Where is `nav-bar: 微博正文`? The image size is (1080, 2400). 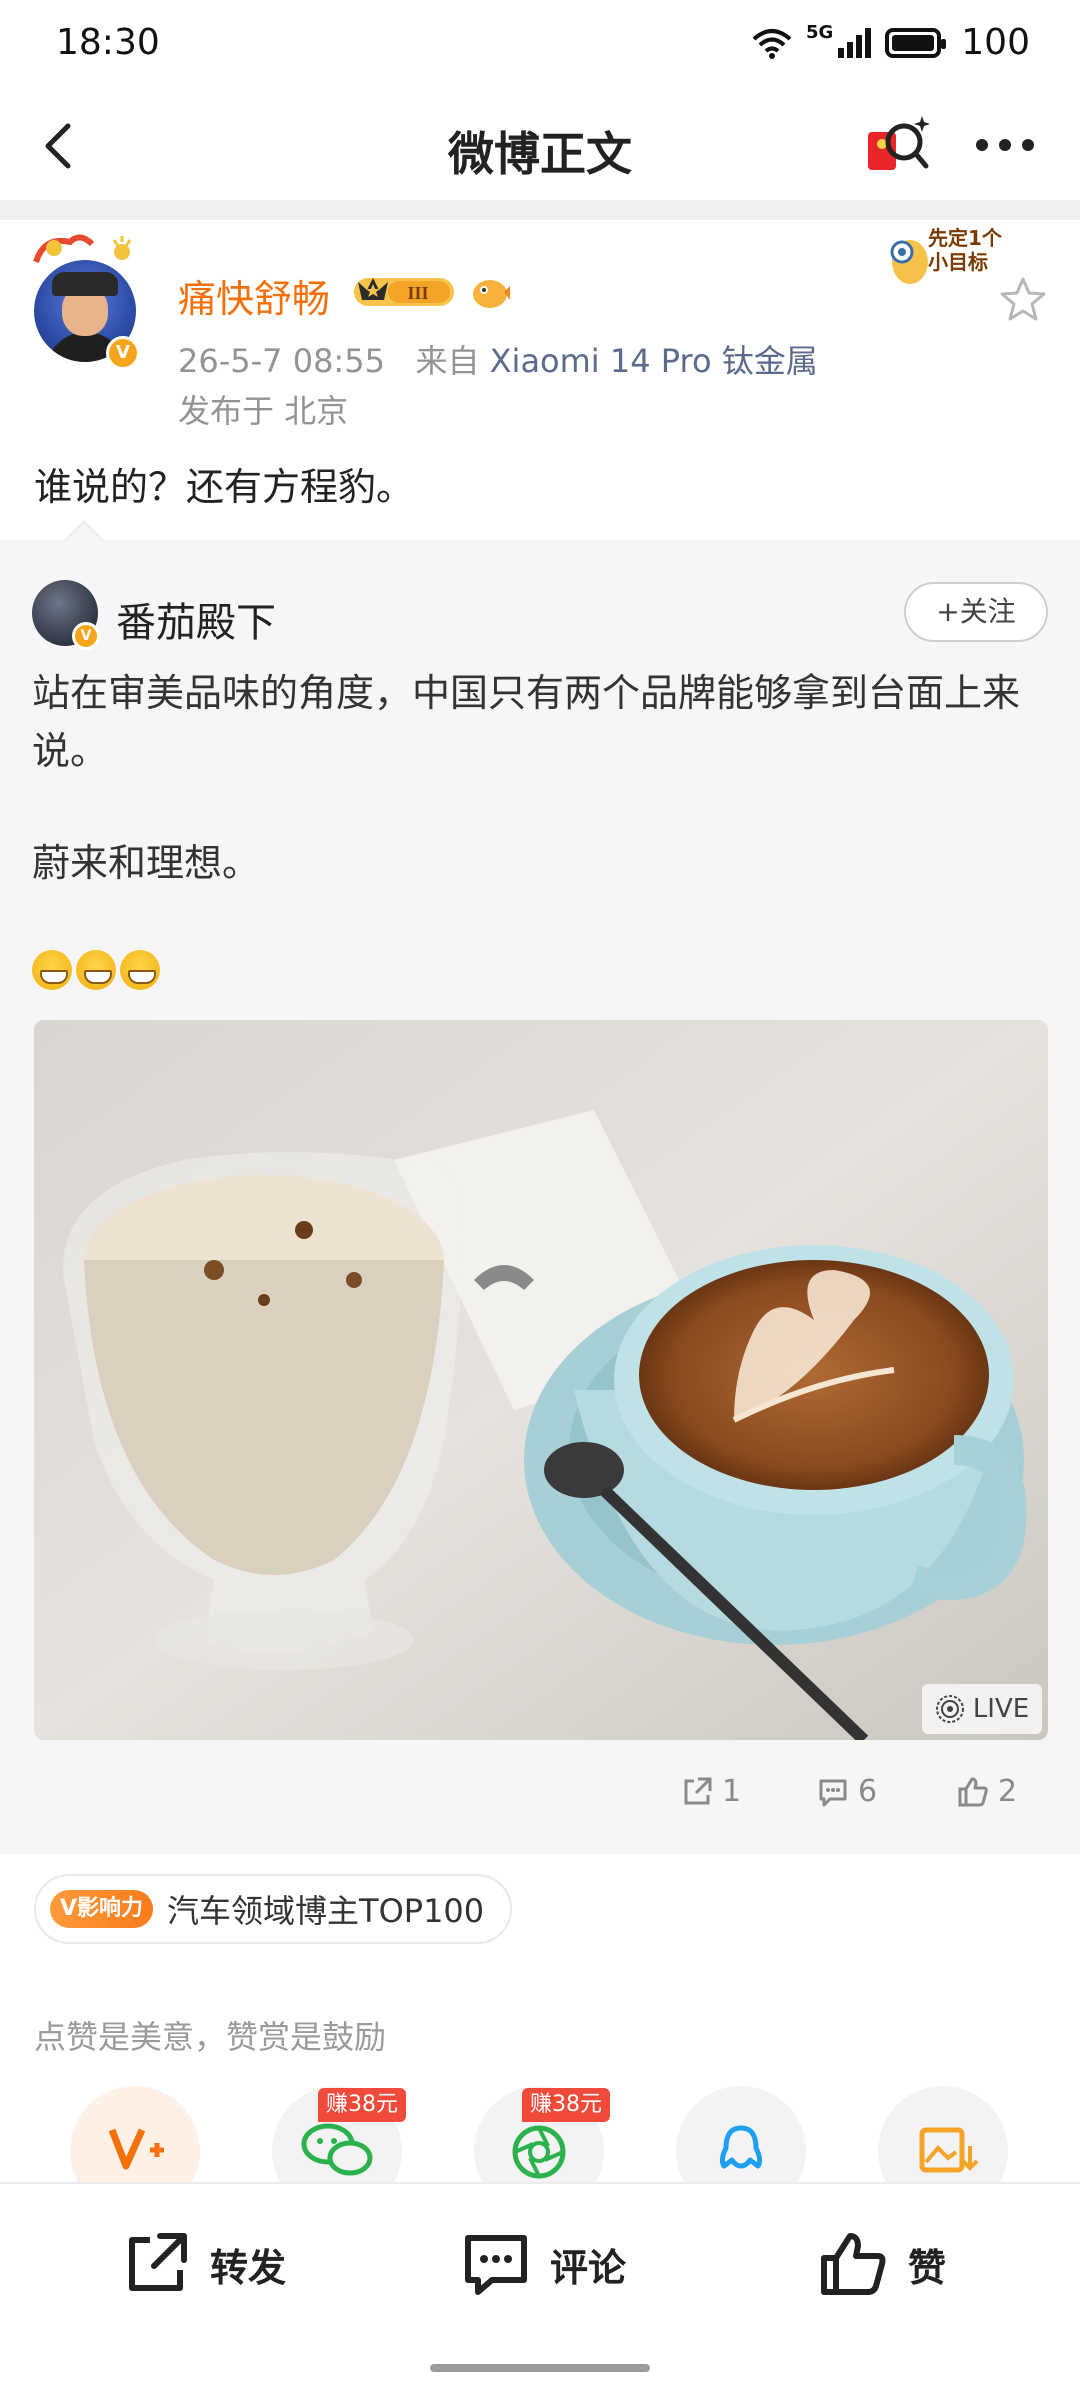
nav-bar: 微博正文 is located at coordinates (540, 146).